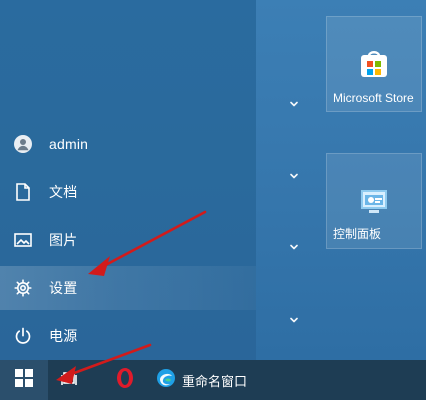 The height and width of the screenshot is (400, 426). I want to click on start-item-settings: 设置, so click(128, 288).